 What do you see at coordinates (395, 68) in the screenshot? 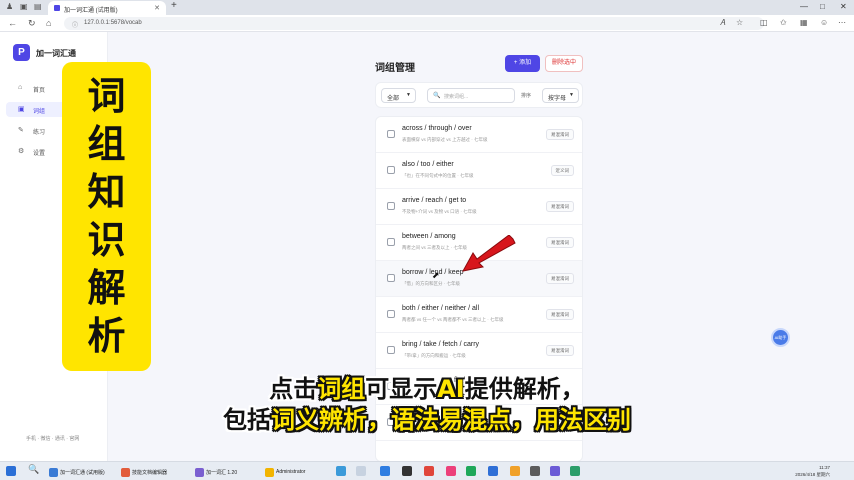
I see `page-title: 词组管理` at bounding box center [395, 68].